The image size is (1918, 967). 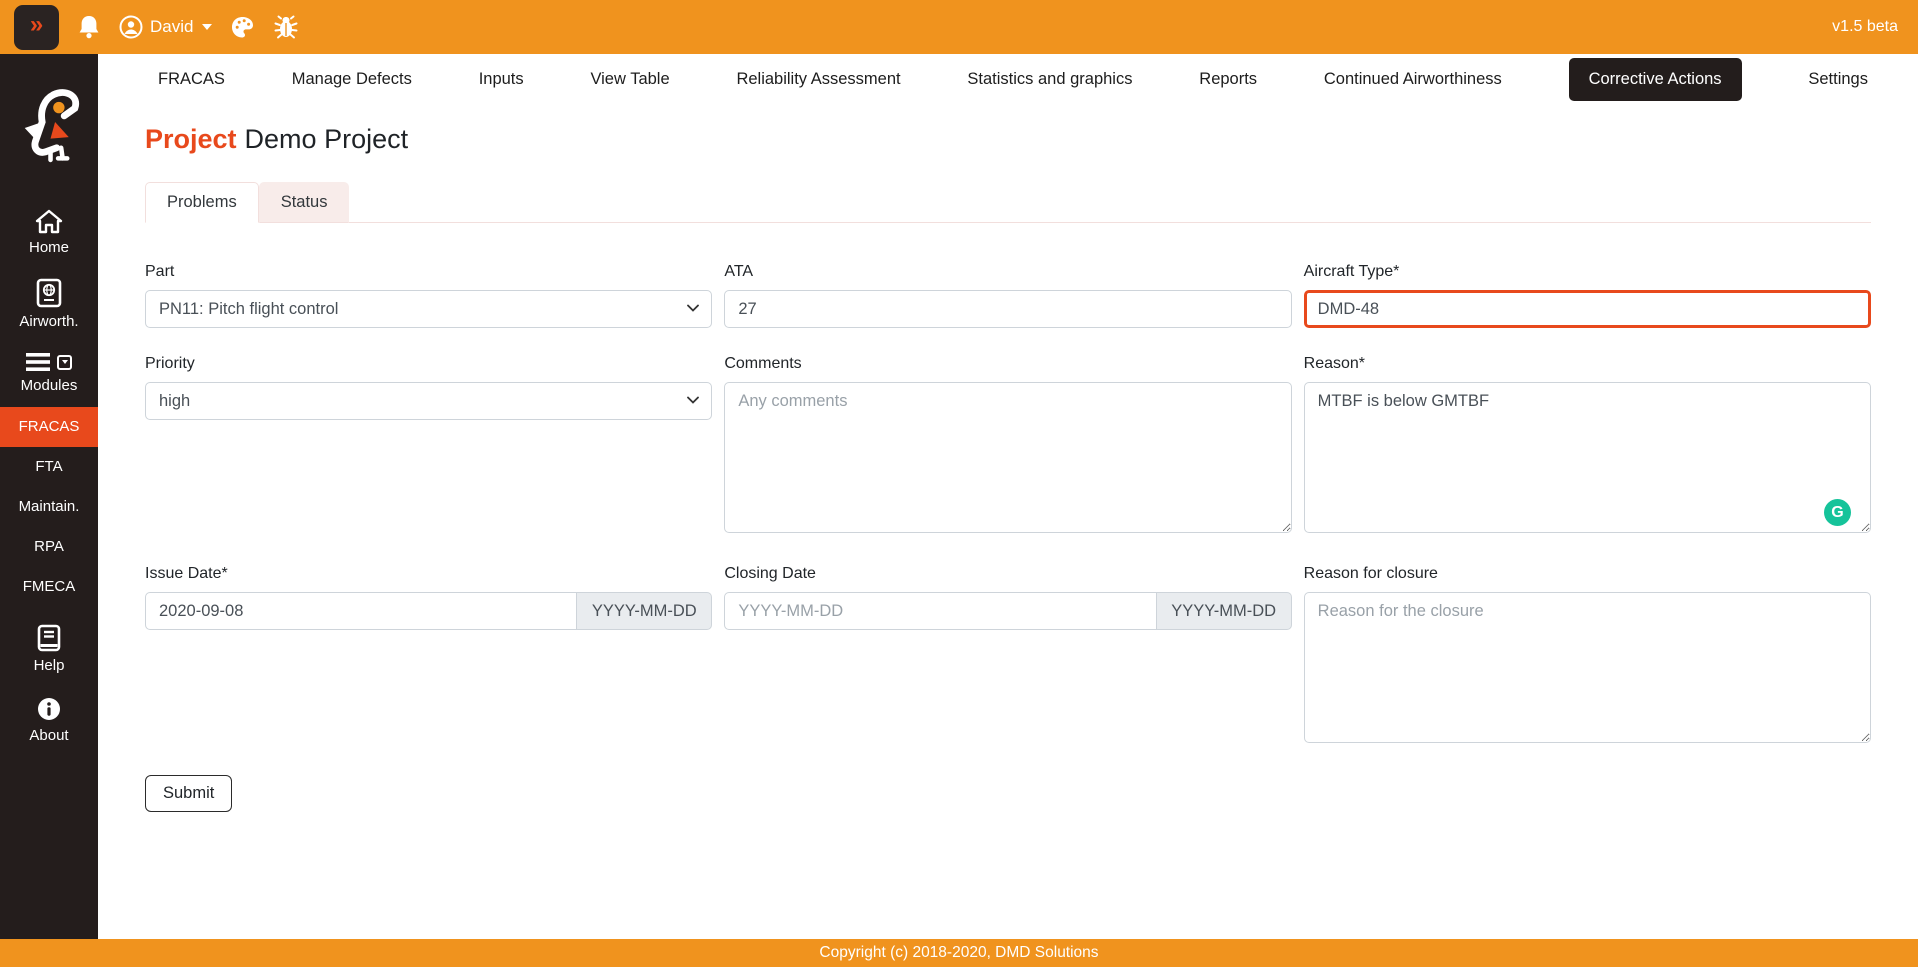 What do you see at coordinates (49, 385) in the screenshot?
I see `sidebar-item-label: Modules` at bounding box center [49, 385].